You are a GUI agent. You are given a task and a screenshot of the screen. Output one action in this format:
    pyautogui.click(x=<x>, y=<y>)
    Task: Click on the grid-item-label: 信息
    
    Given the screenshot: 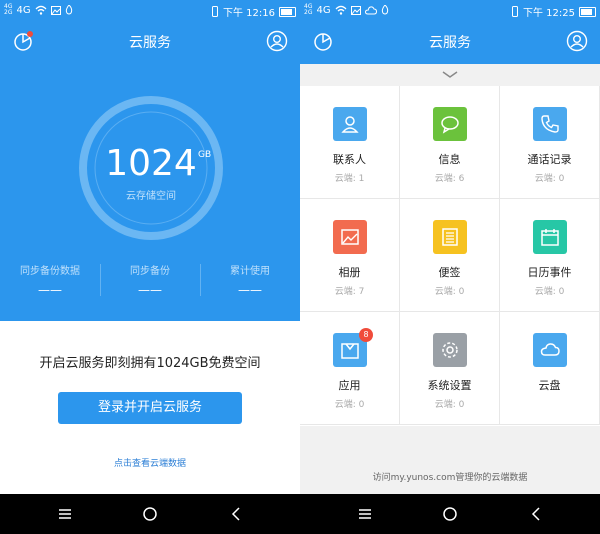 What is the action you would take?
    pyautogui.click(x=449, y=159)
    